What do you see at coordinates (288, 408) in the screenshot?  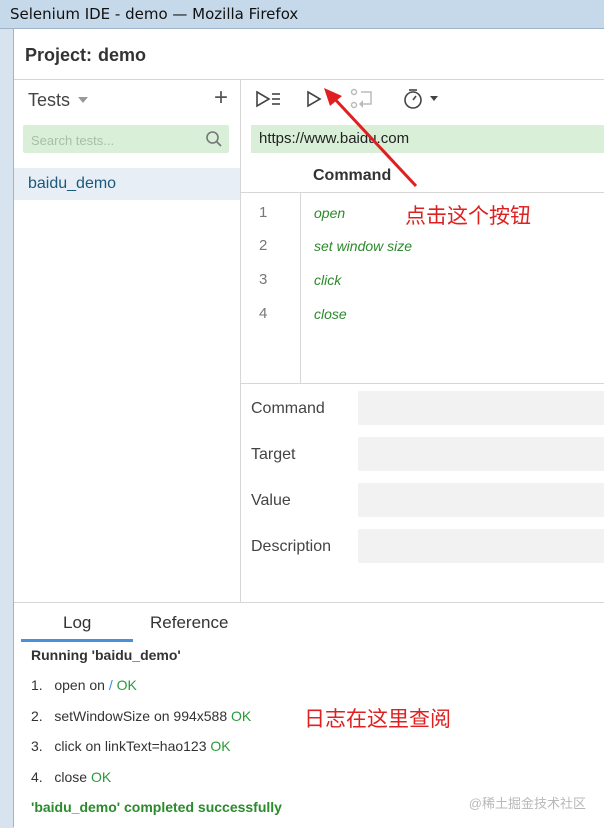 I see `command-label: Command` at bounding box center [288, 408].